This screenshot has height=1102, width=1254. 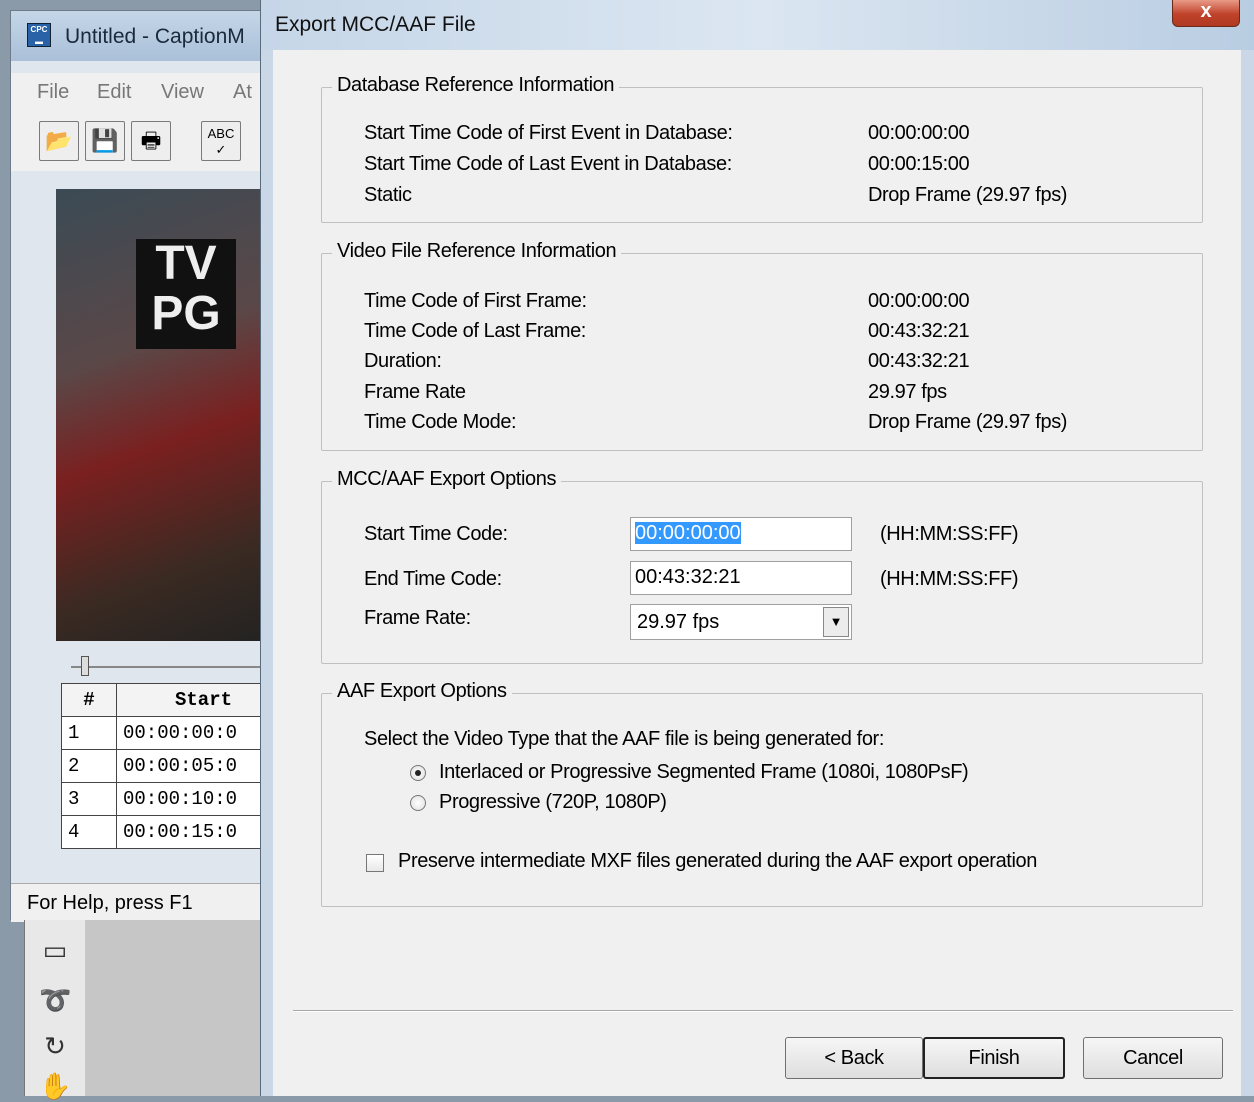 What do you see at coordinates (436, 534) in the screenshot?
I see `start-time-code-label: Start Time Code:` at bounding box center [436, 534].